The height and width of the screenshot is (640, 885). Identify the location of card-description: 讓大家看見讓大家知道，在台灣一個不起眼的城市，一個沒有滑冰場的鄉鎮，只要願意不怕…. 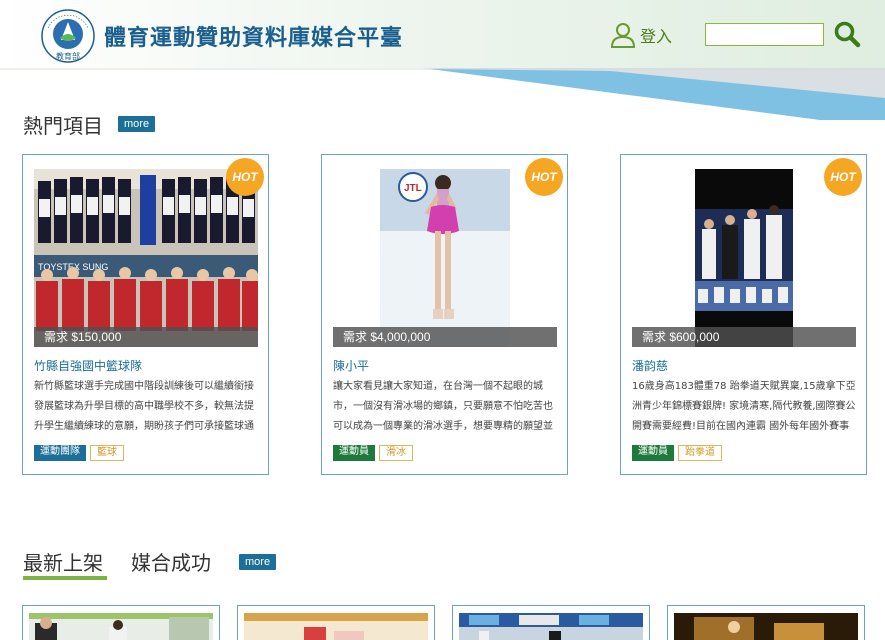
(443, 406).